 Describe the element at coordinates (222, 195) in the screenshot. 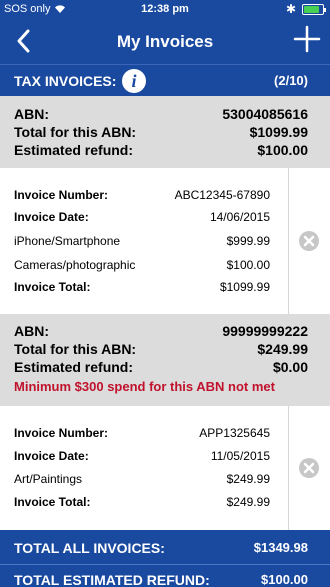

I see `invoice-number-value: ABC12345-67890` at that location.